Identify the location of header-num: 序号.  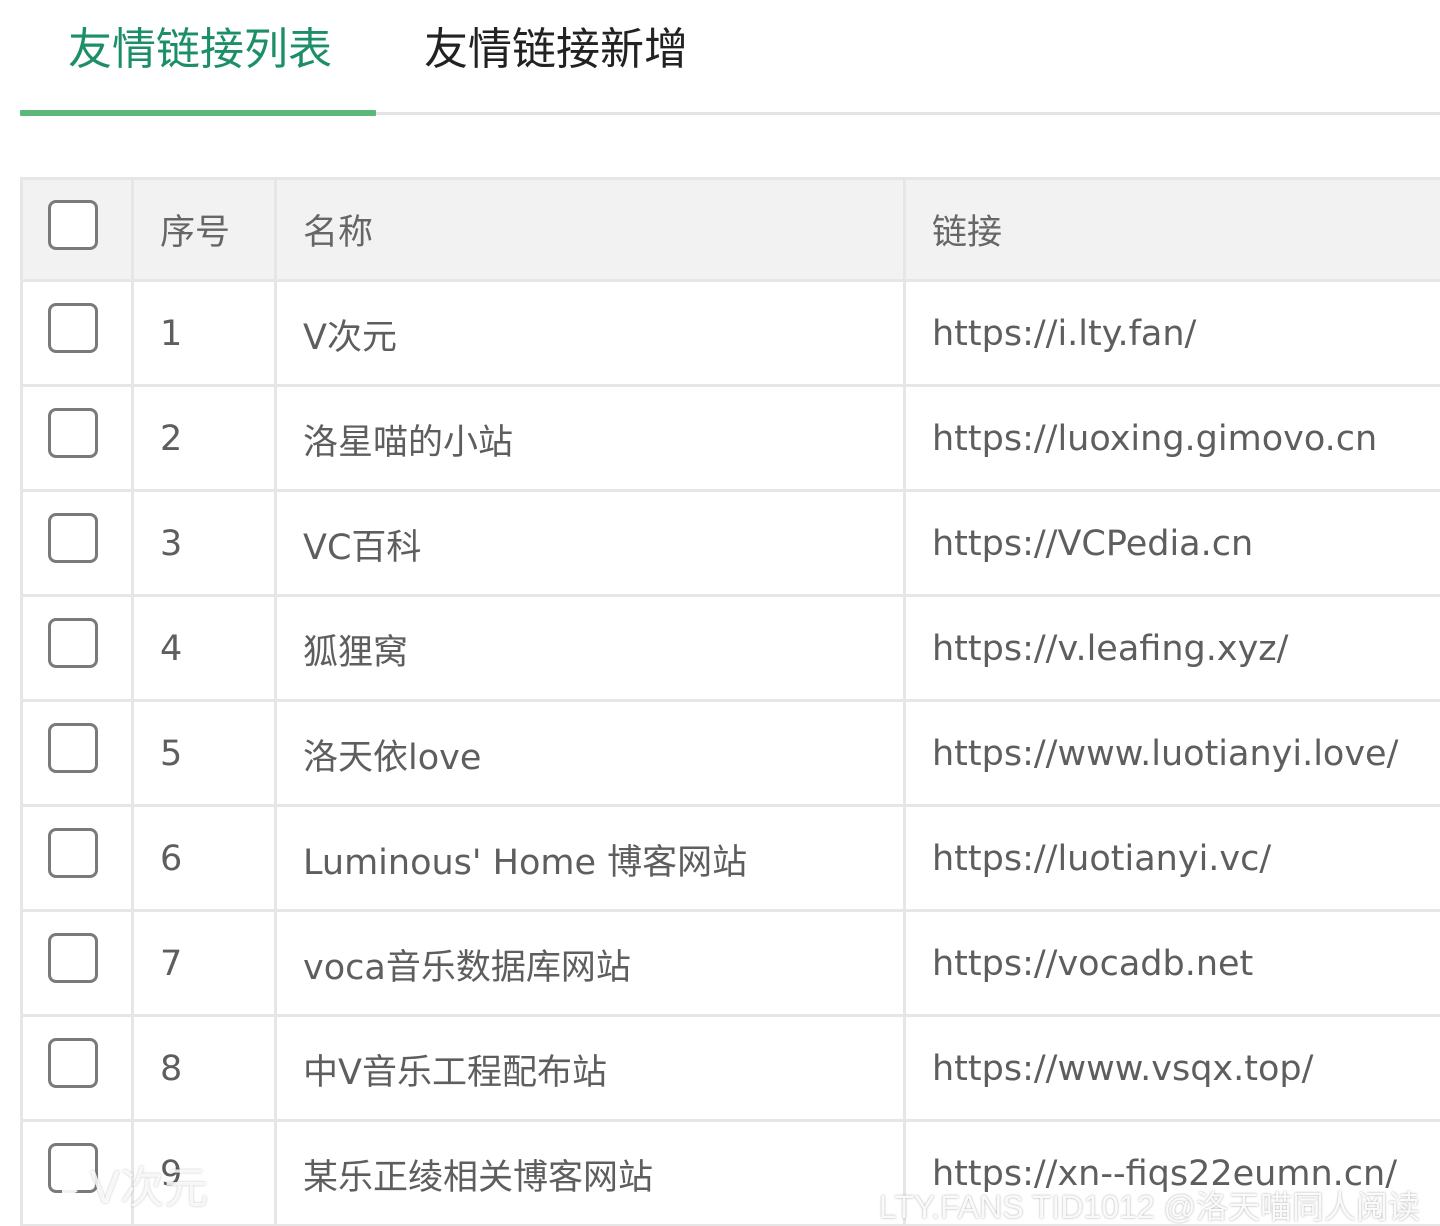
(204, 229).